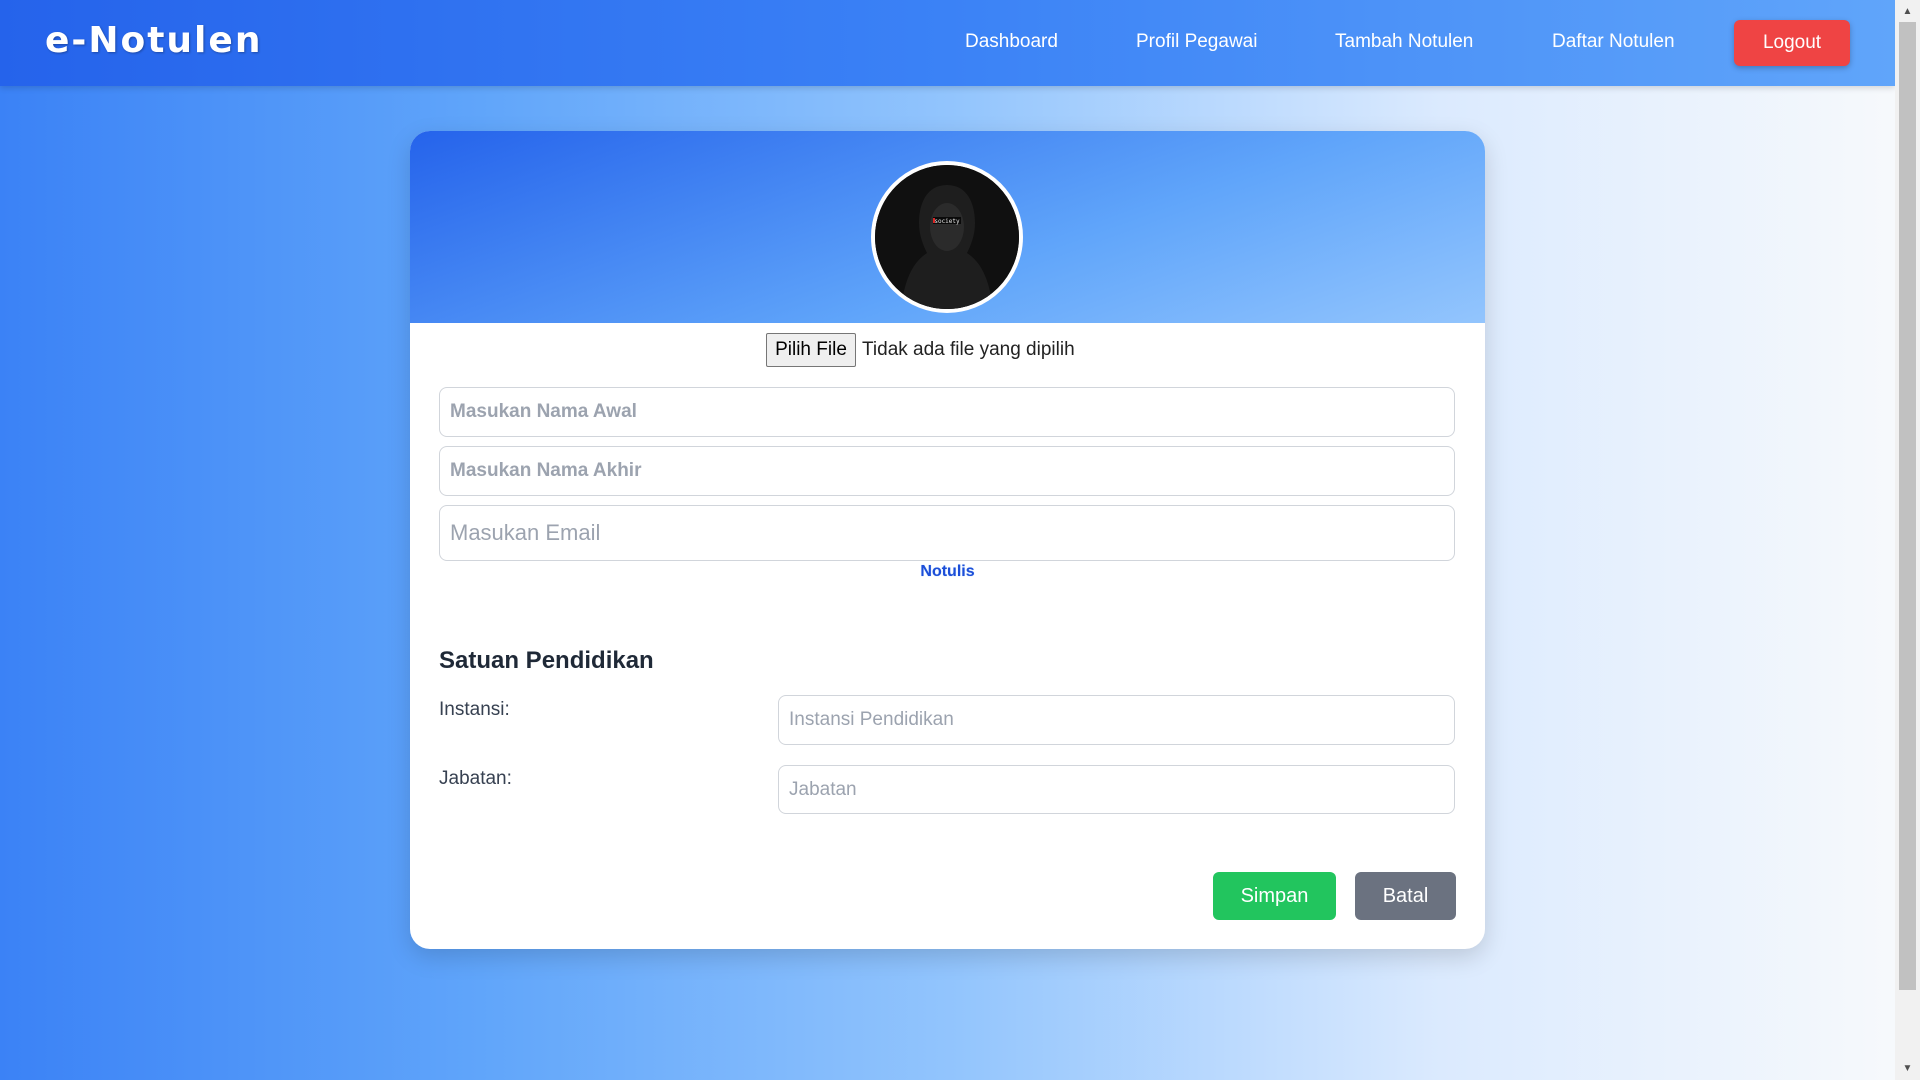 This screenshot has height=1080, width=1920. I want to click on last-name-input, so click(947, 471).